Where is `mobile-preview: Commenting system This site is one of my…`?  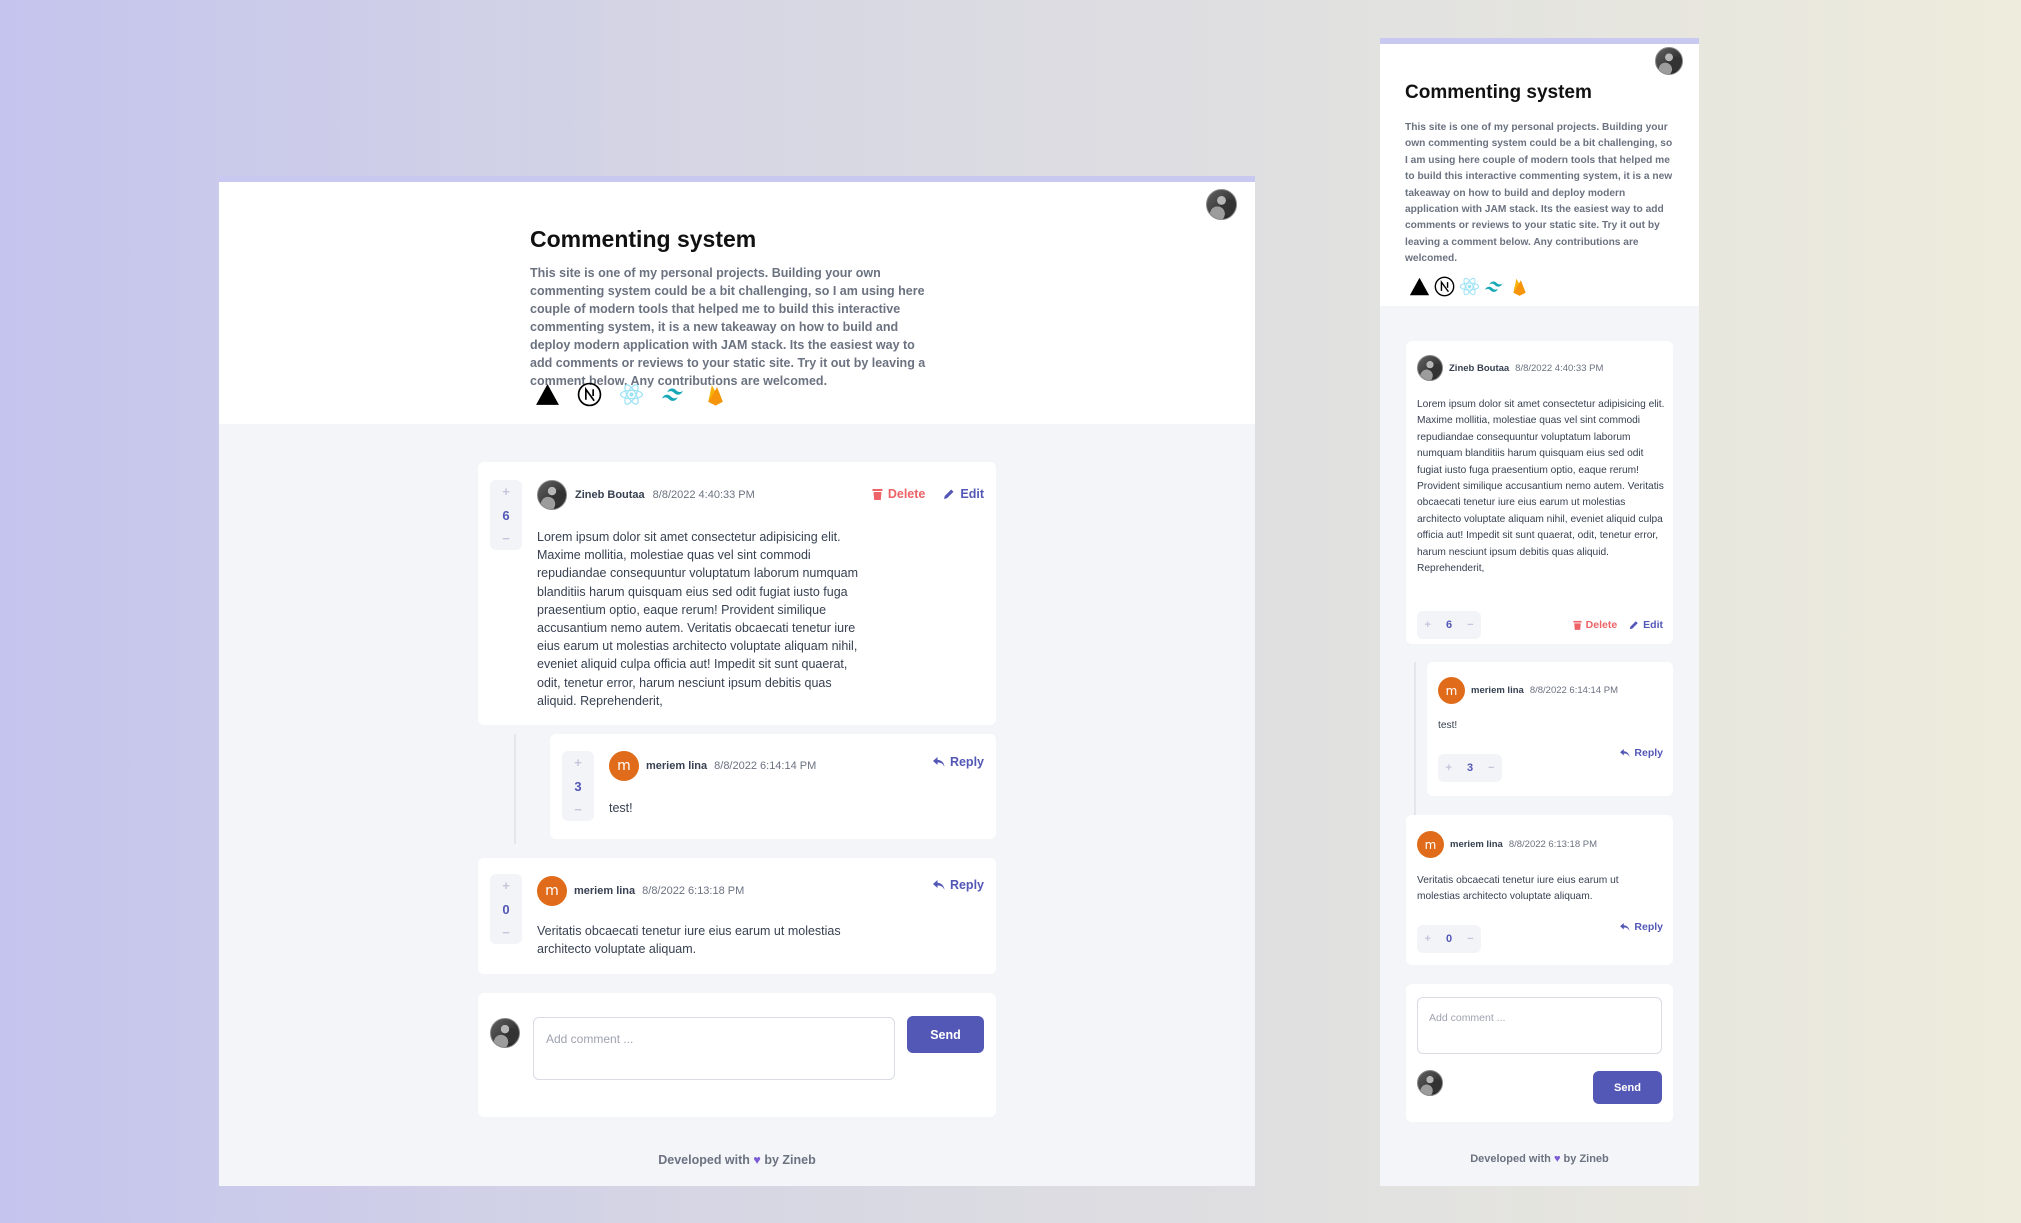
mobile-preview: Commenting system This site is one of my… is located at coordinates (1539, 612).